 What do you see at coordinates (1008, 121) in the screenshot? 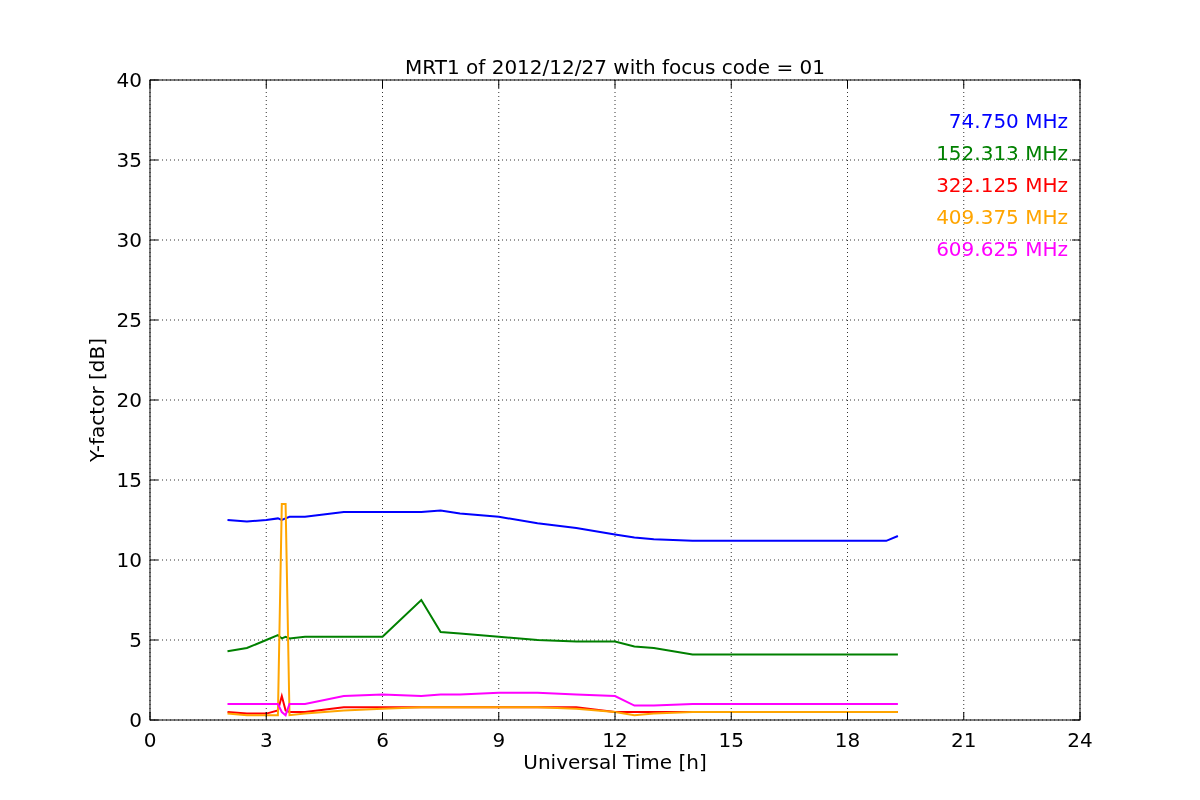
I see `legend-label: 74.750 MHz` at bounding box center [1008, 121].